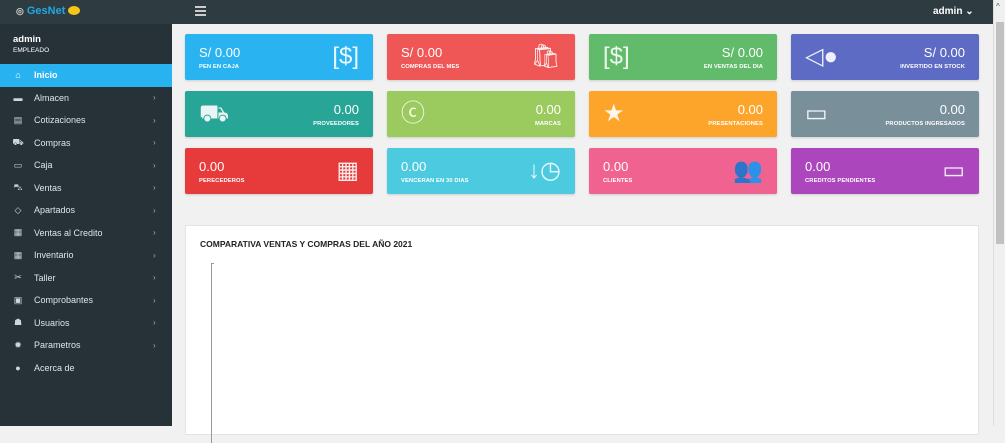 The width and height of the screenshot is (1005, 443). I want to click on stat-card-compras-del-mes: S/ 0.00 COMPRAS DEL MES 🛍, so click(481, 57).